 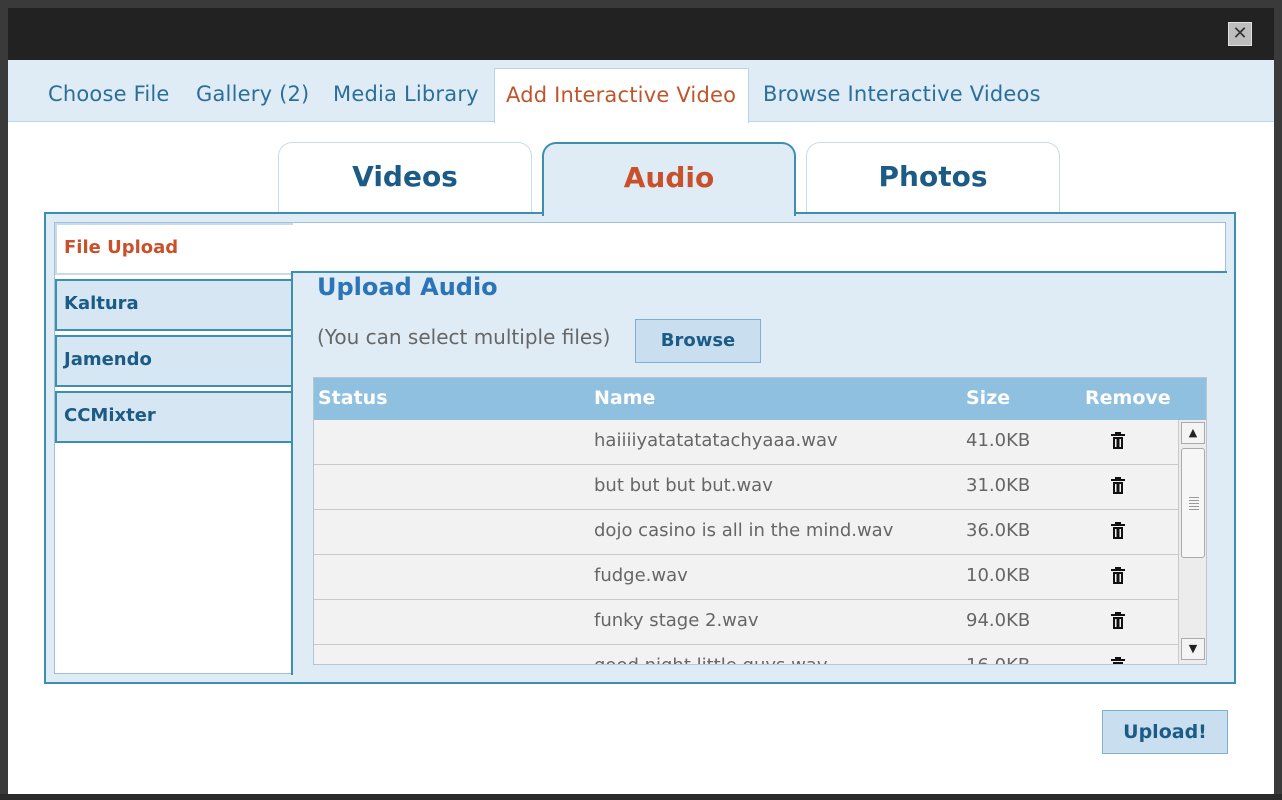 I want to click on row-size: 16.0KB, so click(x=998, y=659).